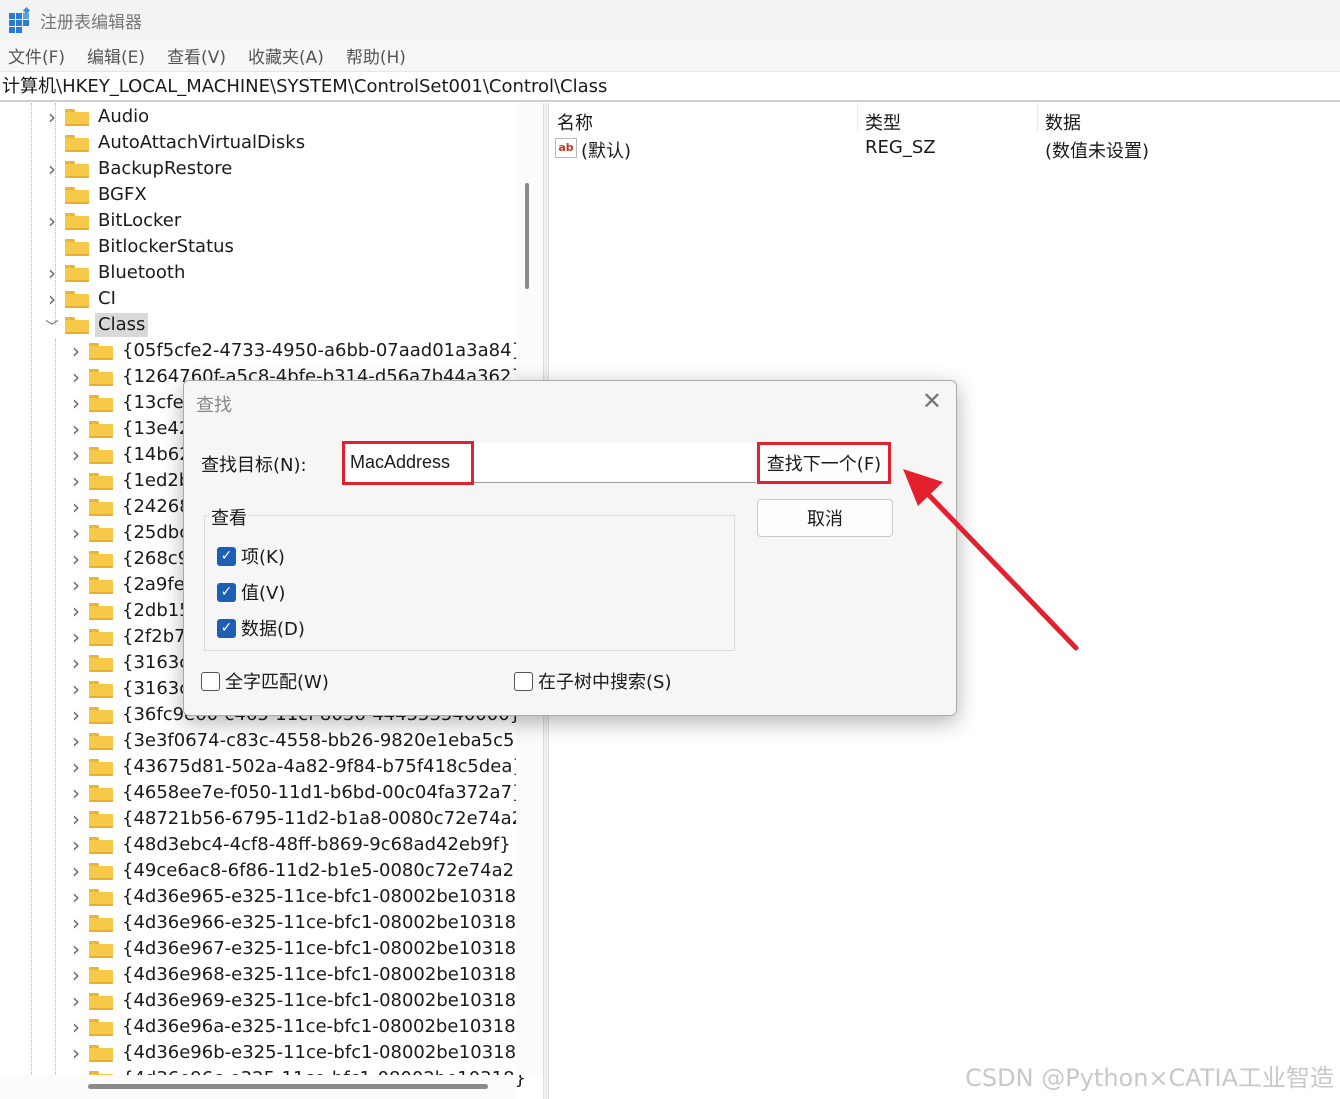 The width and height of the screenshot is (1340, 1099). I want to click on tree-item-class-guid: › {4d36e968-e325-11ce-bfc1-08002be10318}, so click(300, 975).